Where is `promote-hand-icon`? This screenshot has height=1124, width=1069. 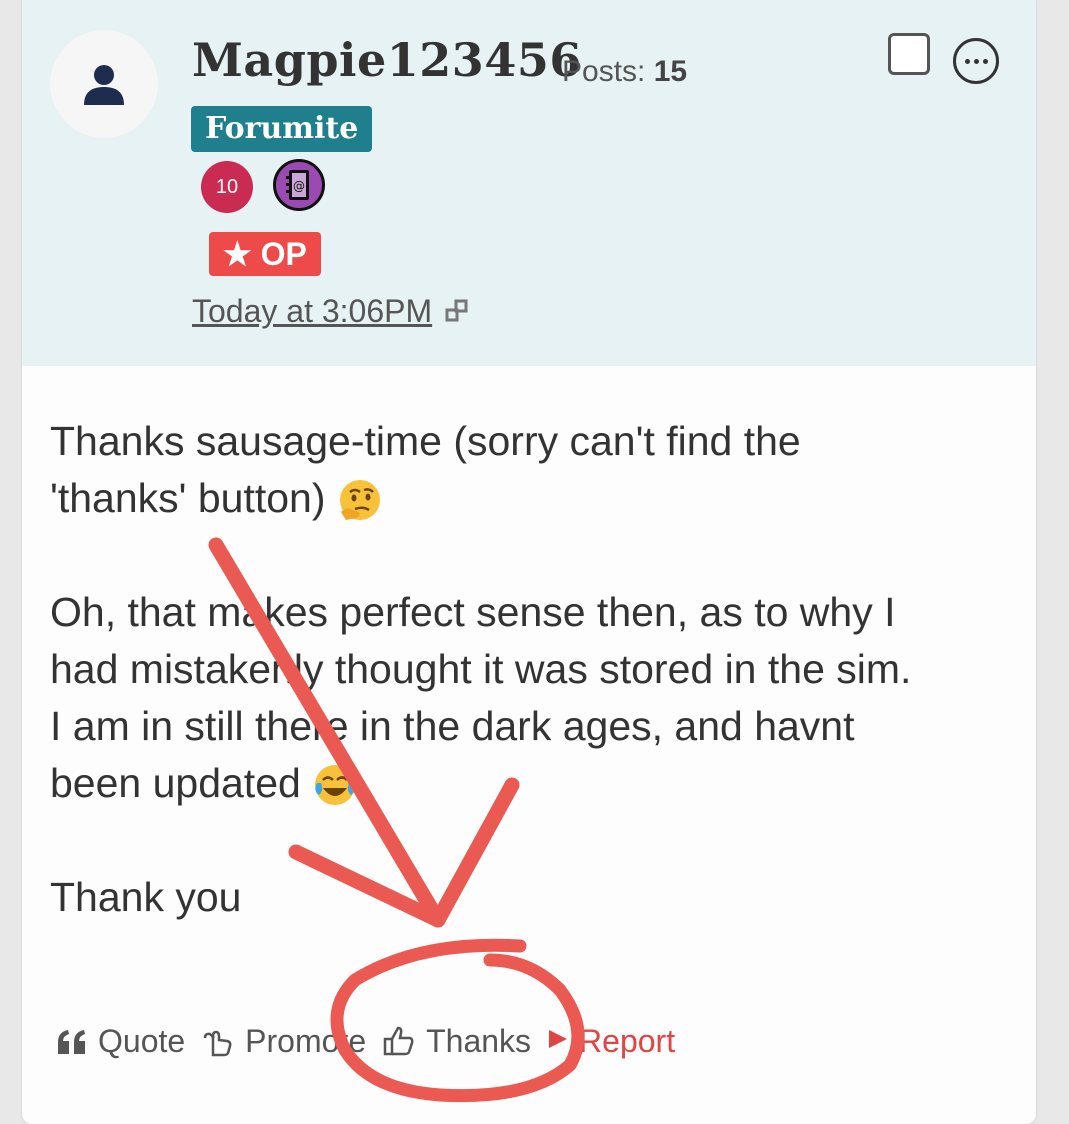
promote-hand-icon is located at coordinates (217, 1043).